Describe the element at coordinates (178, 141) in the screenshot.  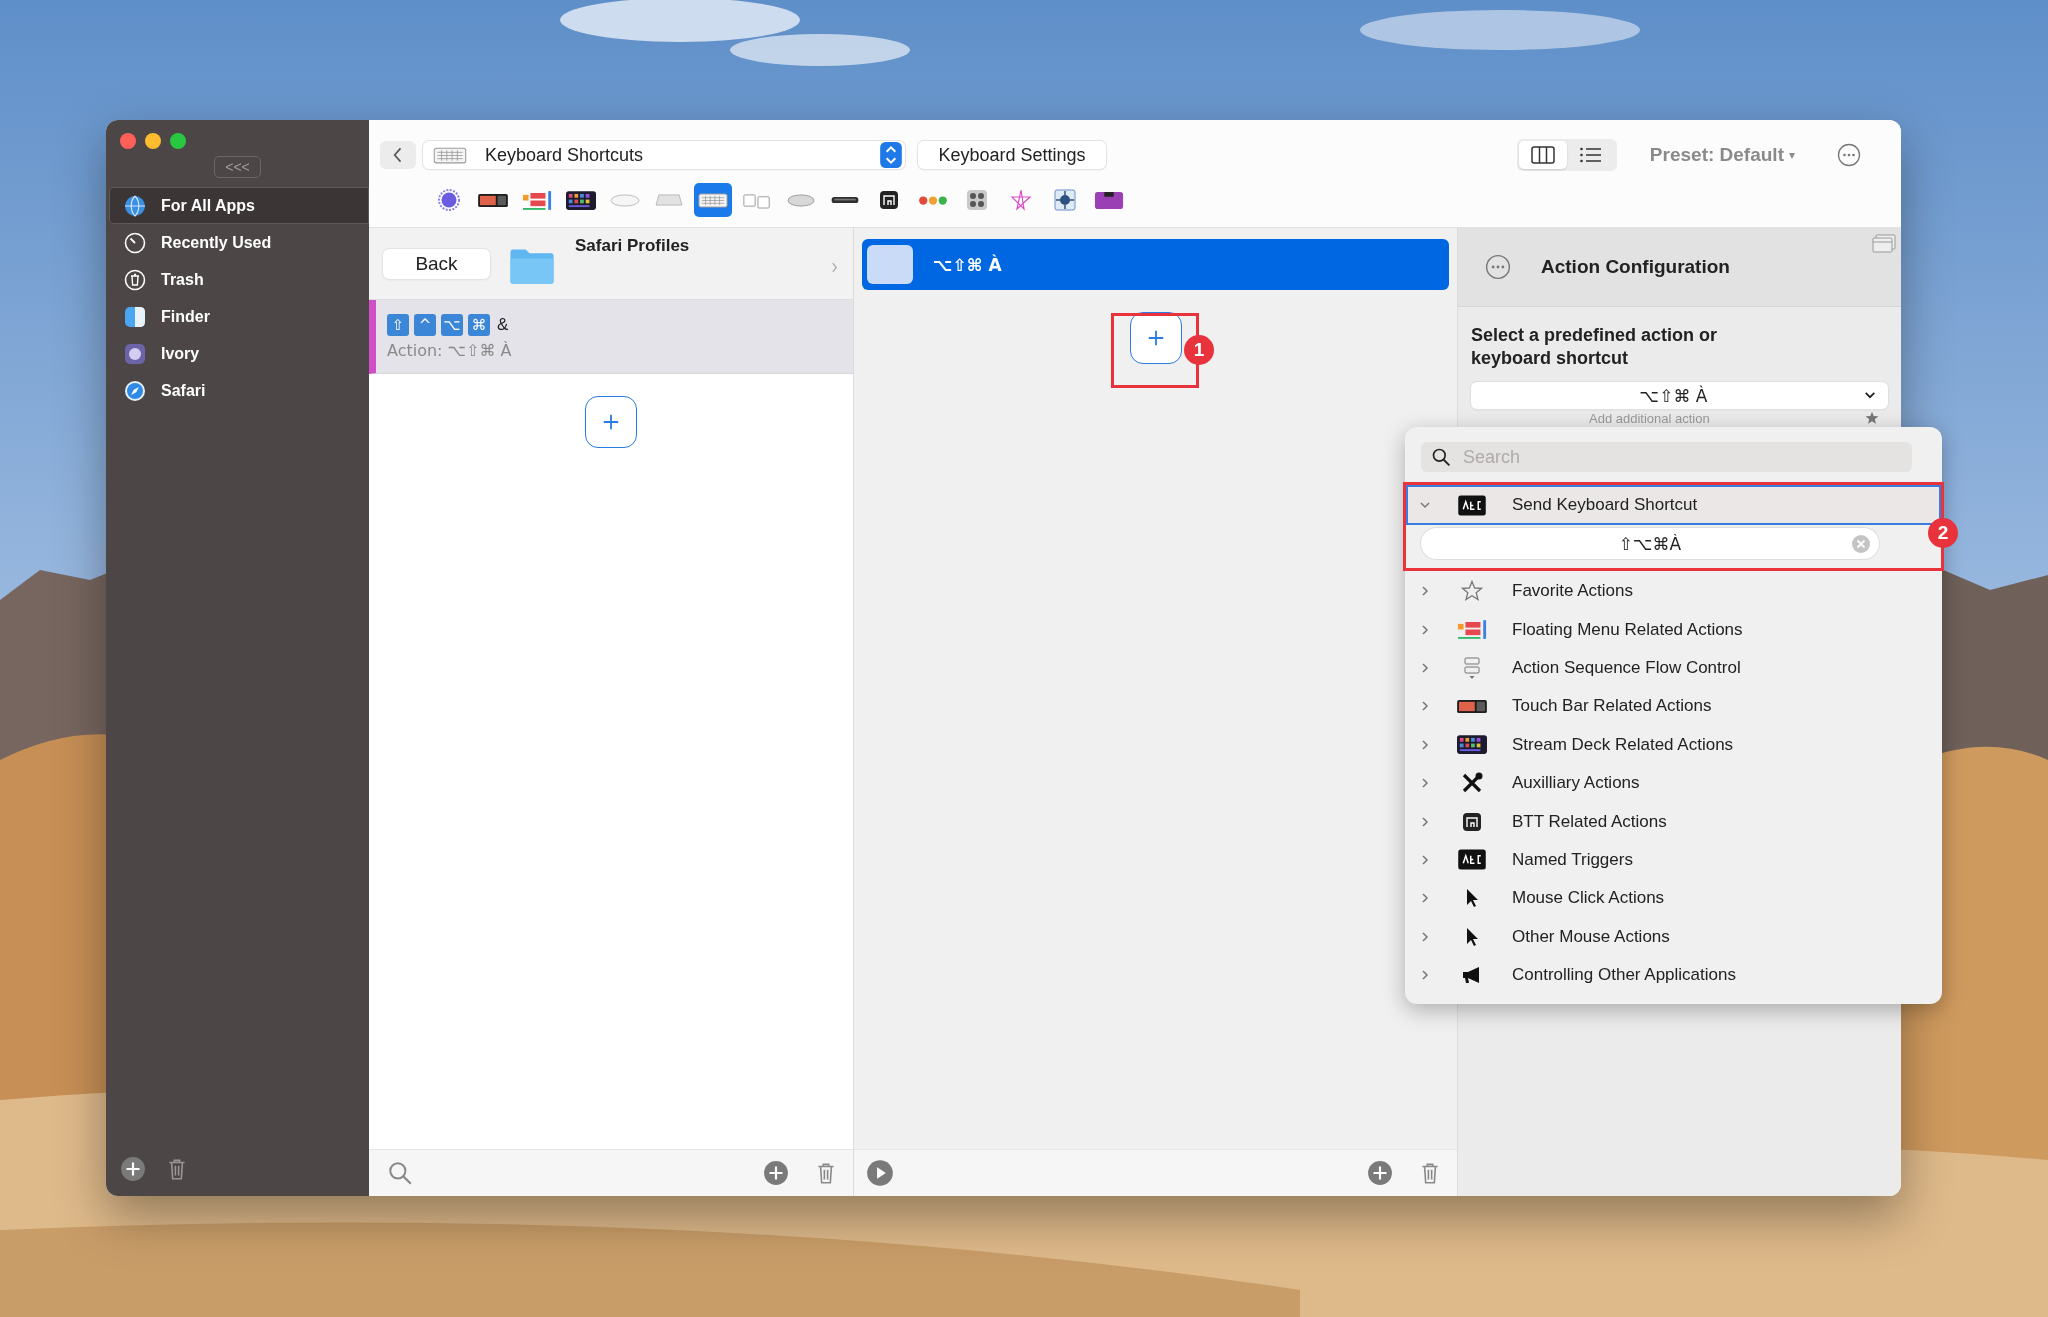
I see `zoom-button` at that location.